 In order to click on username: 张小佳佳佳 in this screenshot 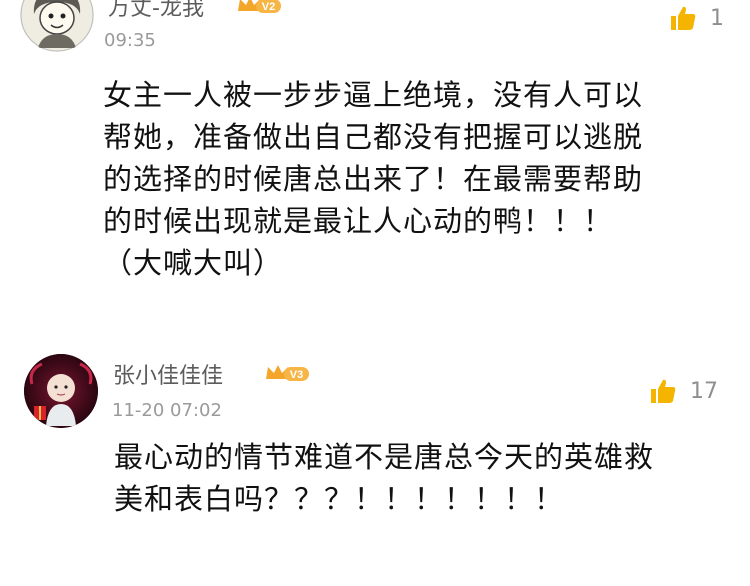, I will do `click(168, 374)`.